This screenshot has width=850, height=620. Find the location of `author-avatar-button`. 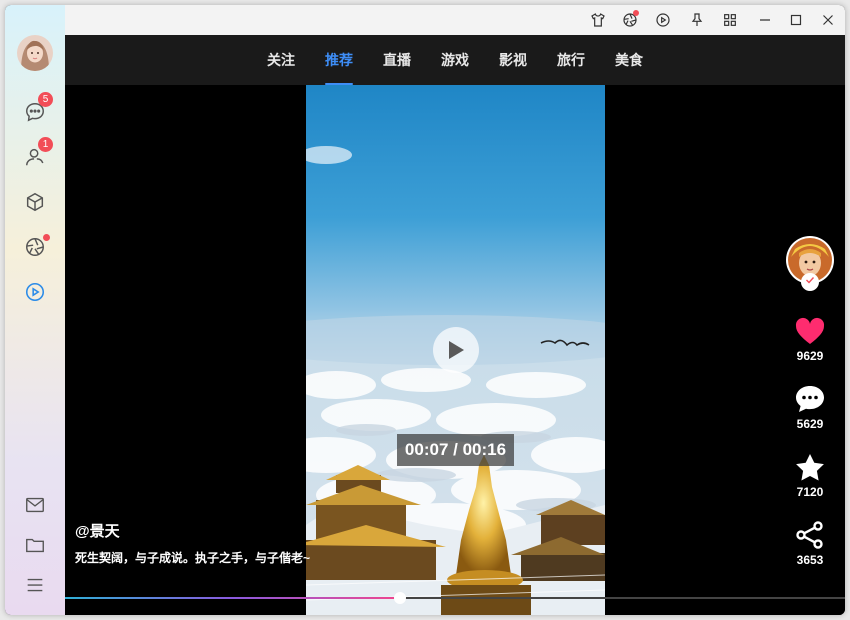

author-avatar-button is located at coordinates (810, 263).